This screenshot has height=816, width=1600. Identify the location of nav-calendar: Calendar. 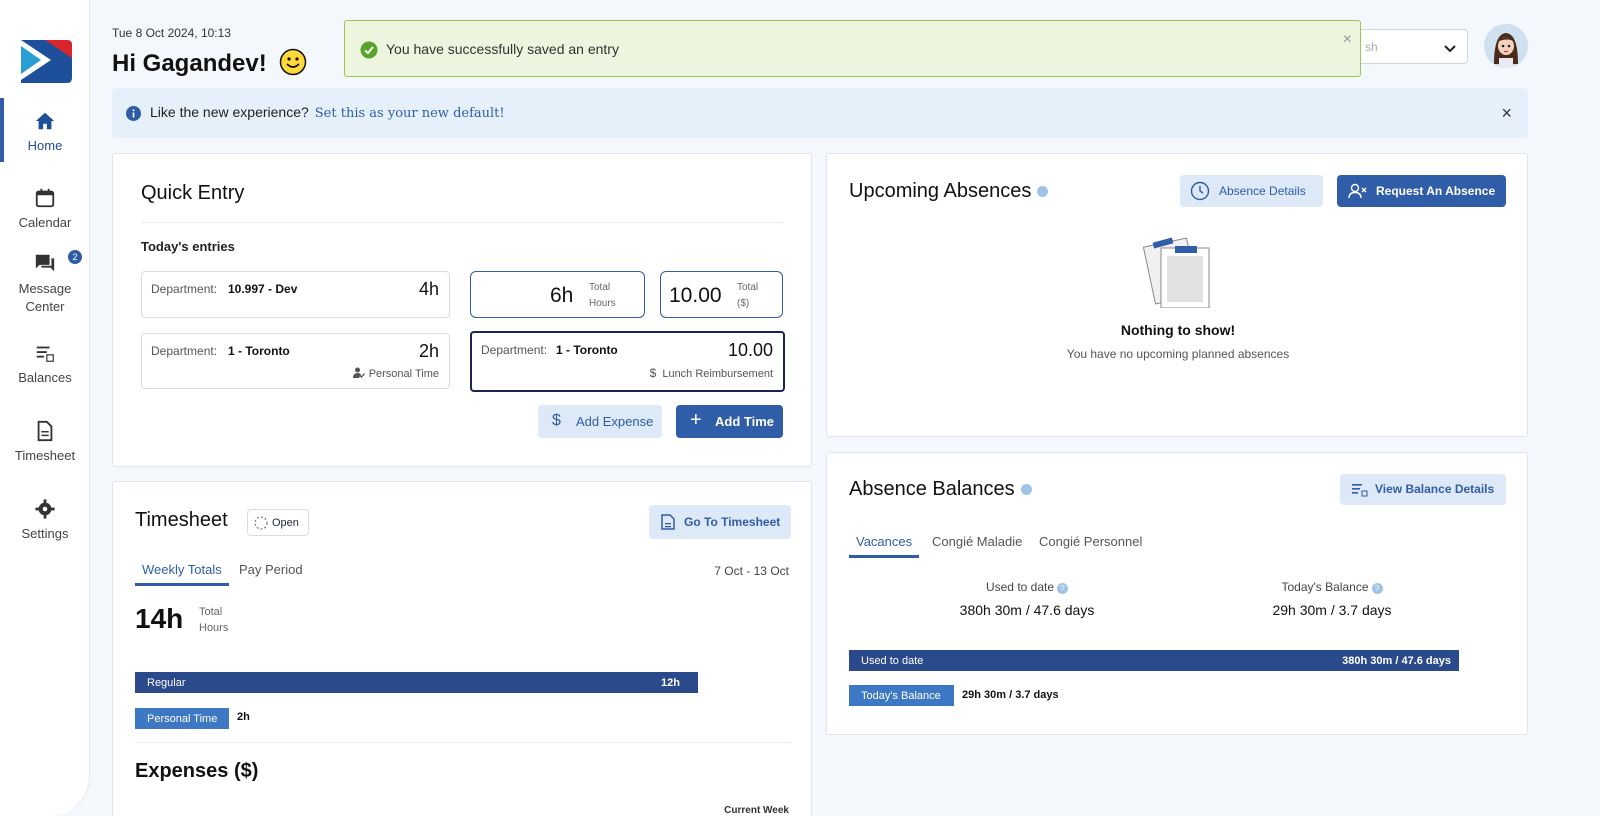
(45, 208).